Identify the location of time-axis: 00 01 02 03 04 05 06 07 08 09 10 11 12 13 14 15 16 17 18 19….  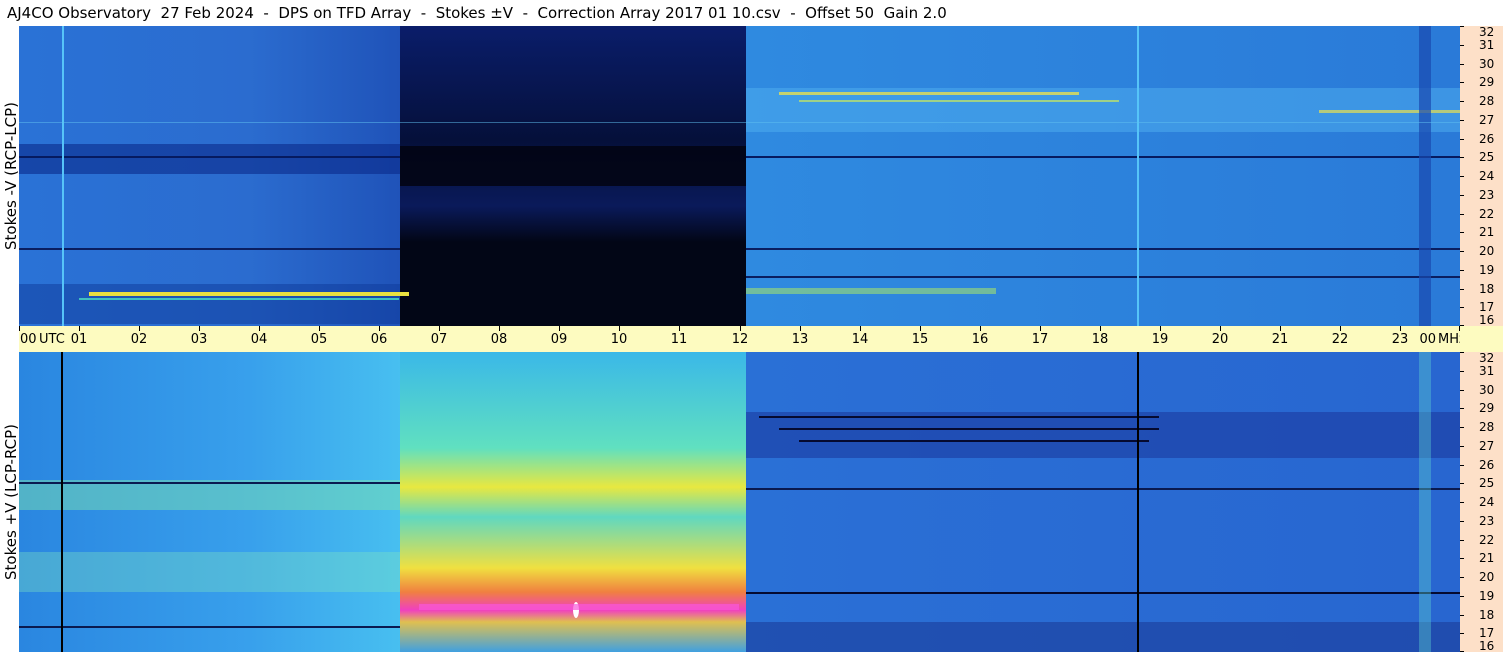
(742, 339).